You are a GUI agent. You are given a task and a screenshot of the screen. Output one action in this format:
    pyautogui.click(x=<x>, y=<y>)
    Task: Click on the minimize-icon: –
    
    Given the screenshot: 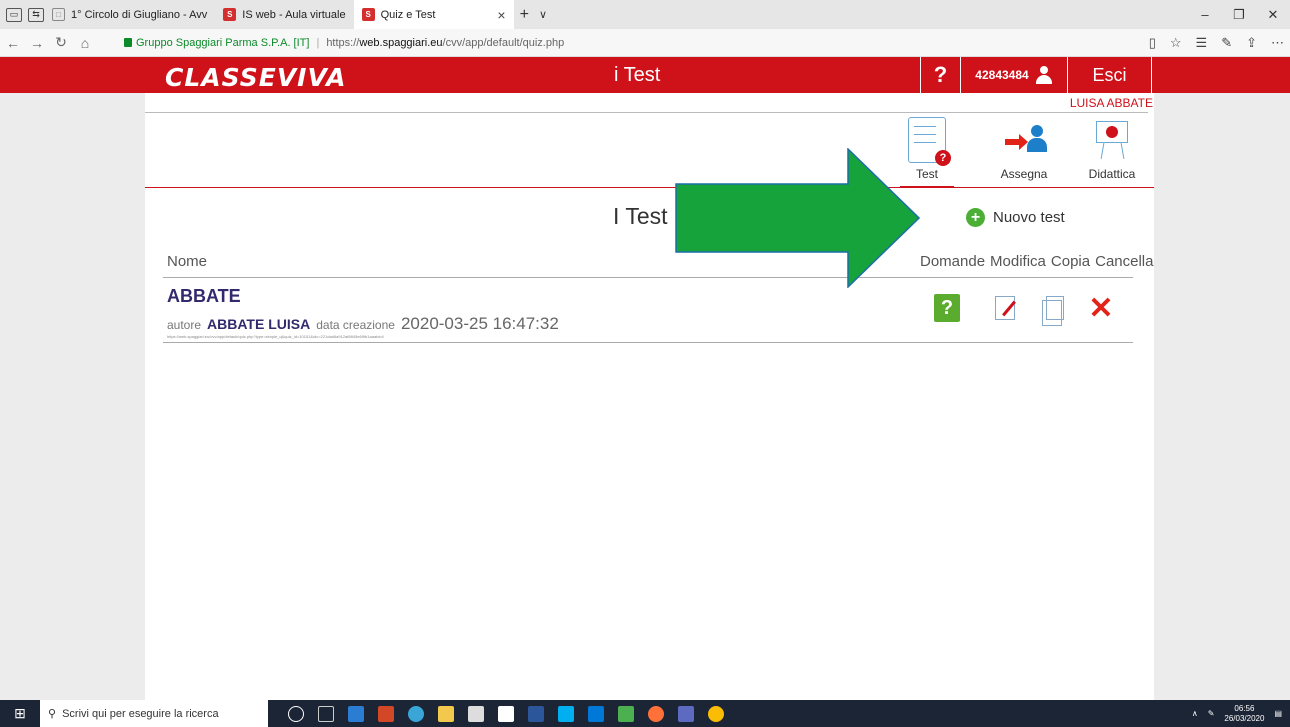 What is the action you would take?
    pyautogui.click(x=1205, y=14)
    